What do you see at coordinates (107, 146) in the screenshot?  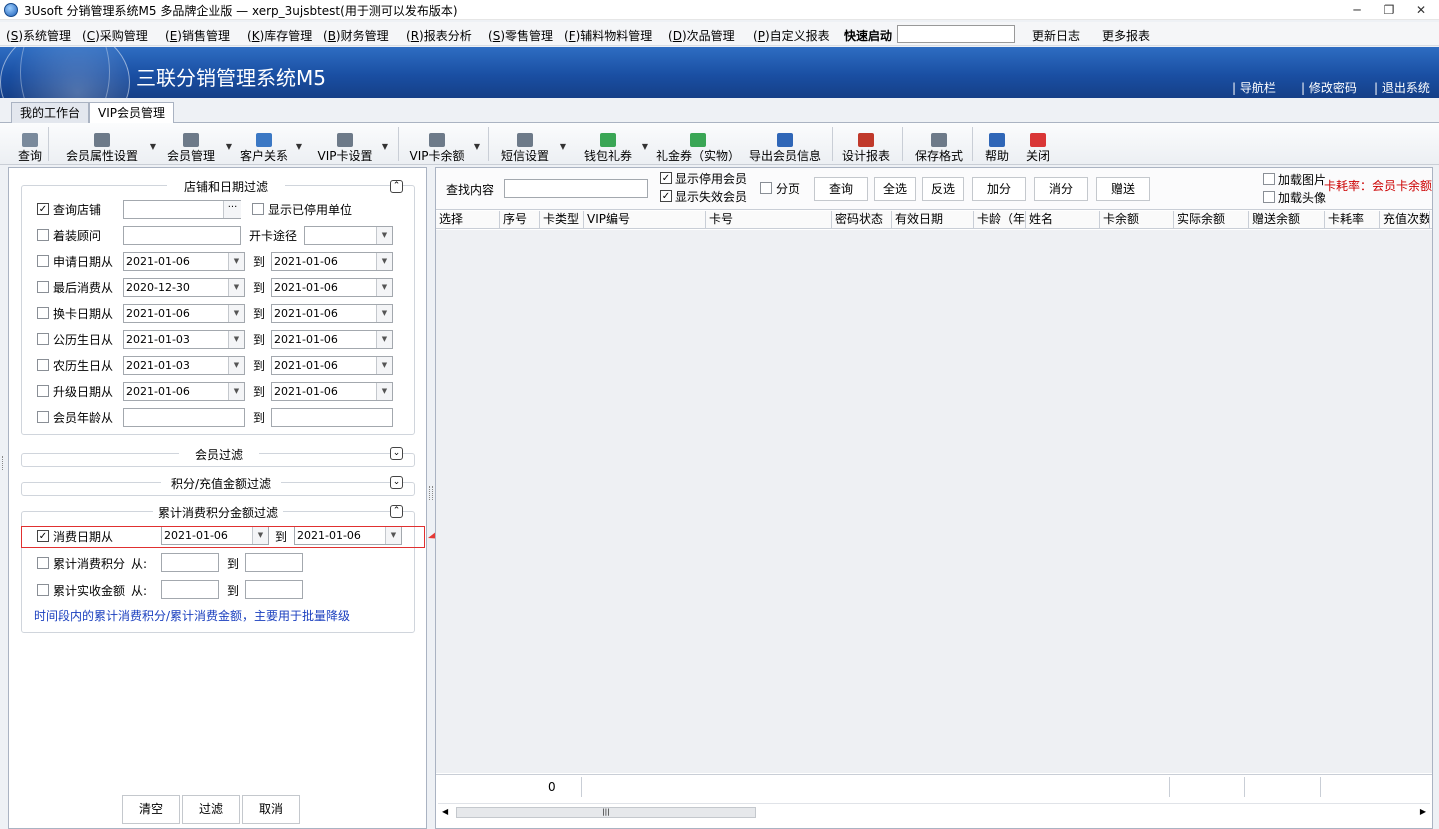 I see `toolbar-button-1: 会员属性设置 ▼` at bounding box center [107, 146].